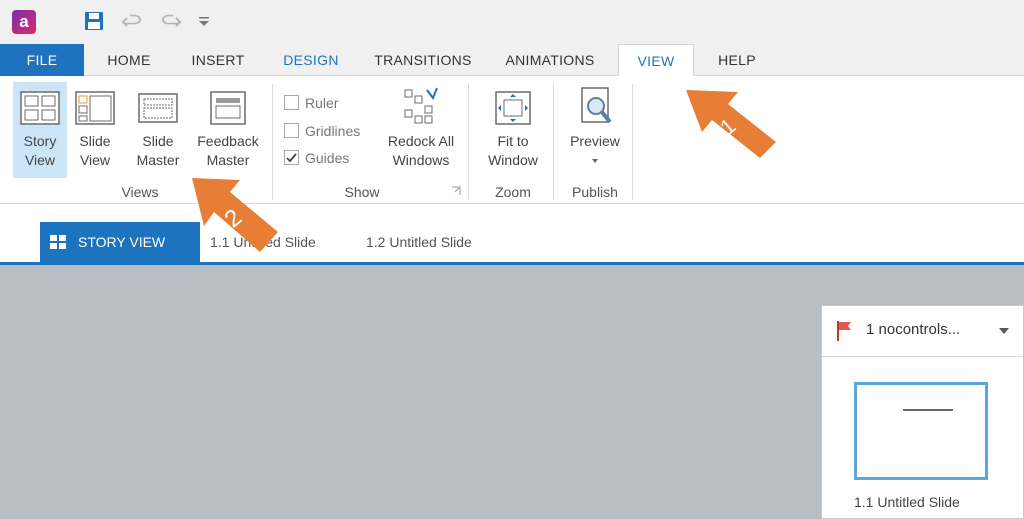 The width and height of the screenshot is (1024, 519). What do you see at coordinates (907, 502) in the screenshot?
I see `thumbnail-caption: 1.1 Untitled Slide` at bounding box center [907, 502].